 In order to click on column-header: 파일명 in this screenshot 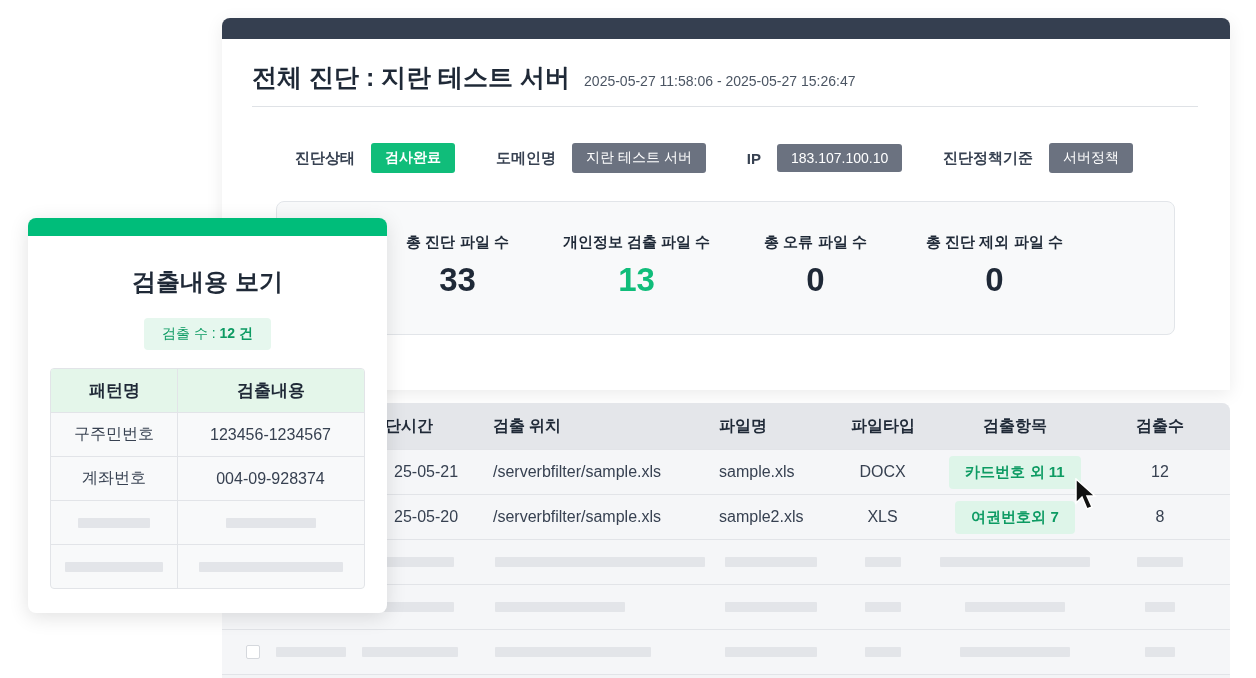, I will do `click(743, 425)`.